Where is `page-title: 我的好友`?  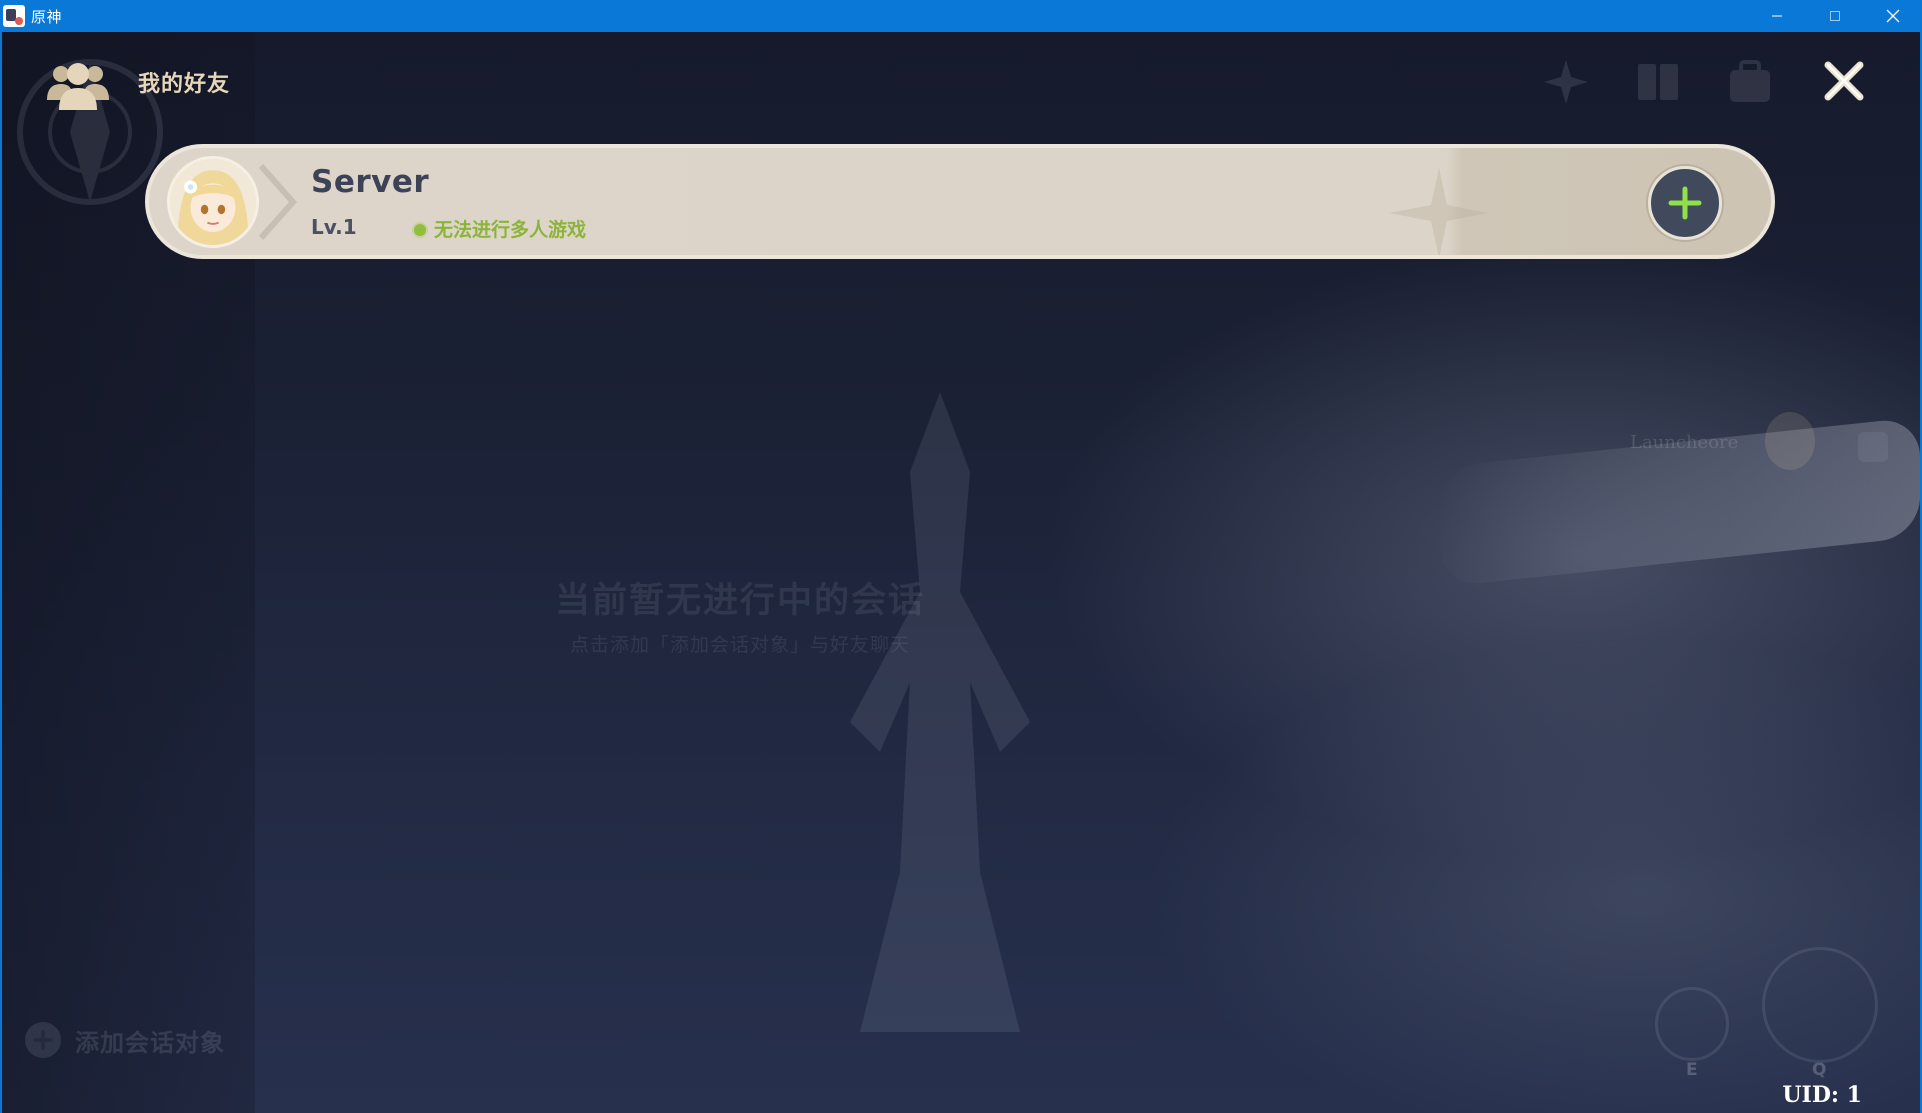
page-title: 我的好友 is located at coordinates (184, 84).